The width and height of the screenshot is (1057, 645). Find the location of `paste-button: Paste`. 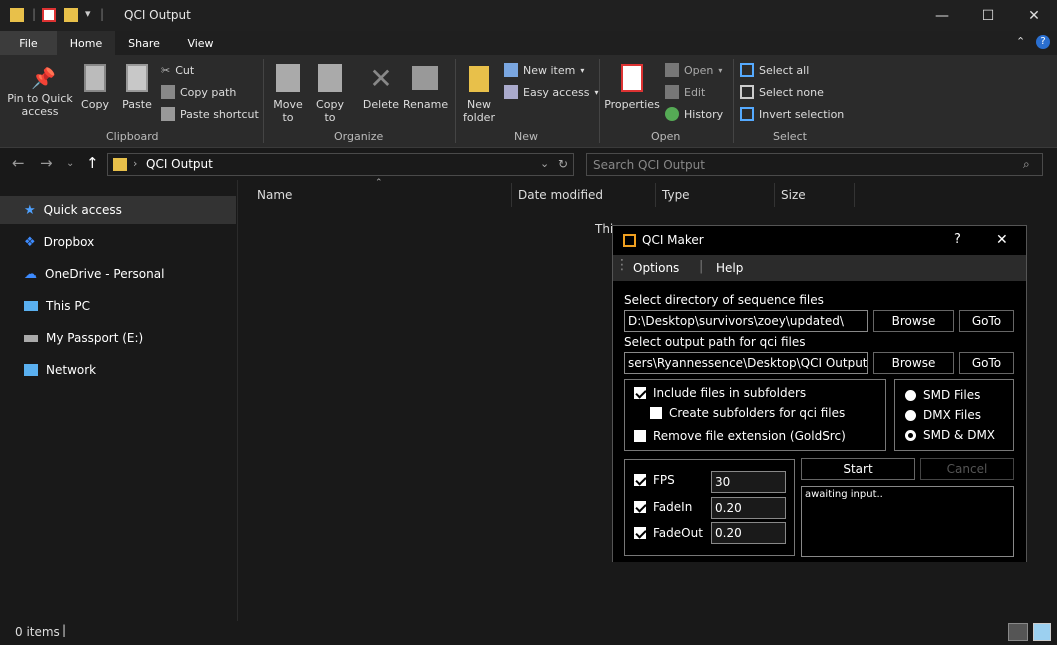

paste-button: Paste is located at coordinates (137, 85).